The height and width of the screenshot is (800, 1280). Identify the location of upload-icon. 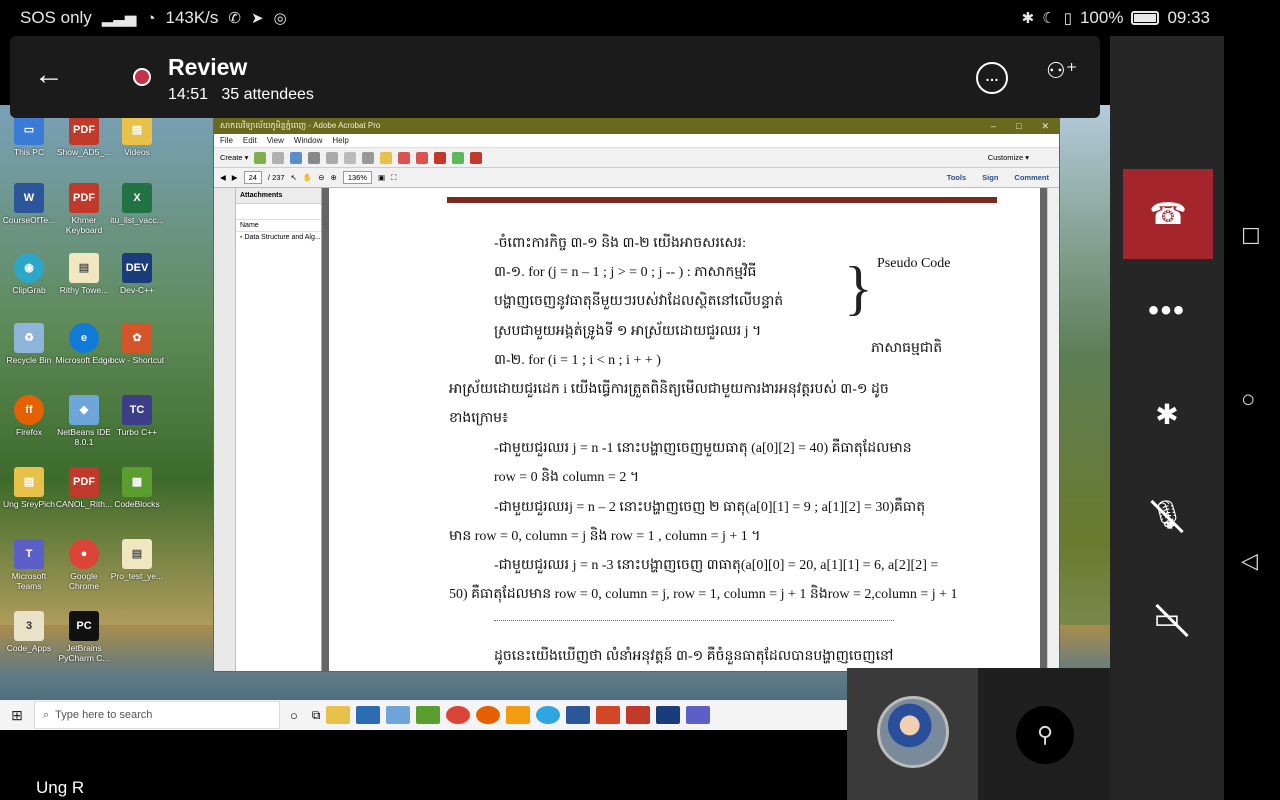
(296, 157).